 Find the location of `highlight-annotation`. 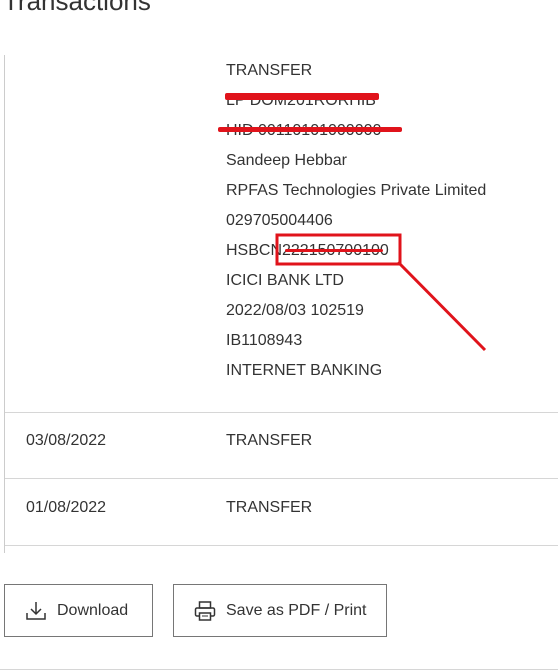

highlight-annotation is located at coordinates (381, 292).